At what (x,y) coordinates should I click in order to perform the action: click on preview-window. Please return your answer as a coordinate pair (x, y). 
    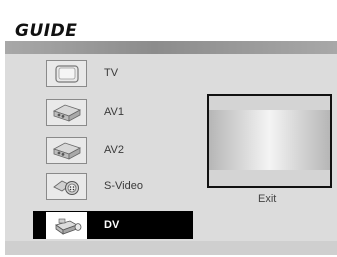
    Looking at the image, I should click on (269, 141).